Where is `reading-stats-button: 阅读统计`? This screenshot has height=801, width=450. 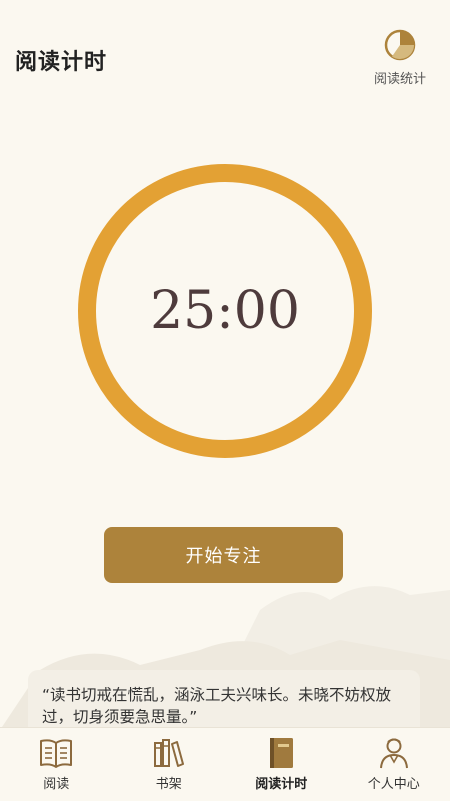 reading-stats-button: 阅读统计 is located at coordinates (400, 58).